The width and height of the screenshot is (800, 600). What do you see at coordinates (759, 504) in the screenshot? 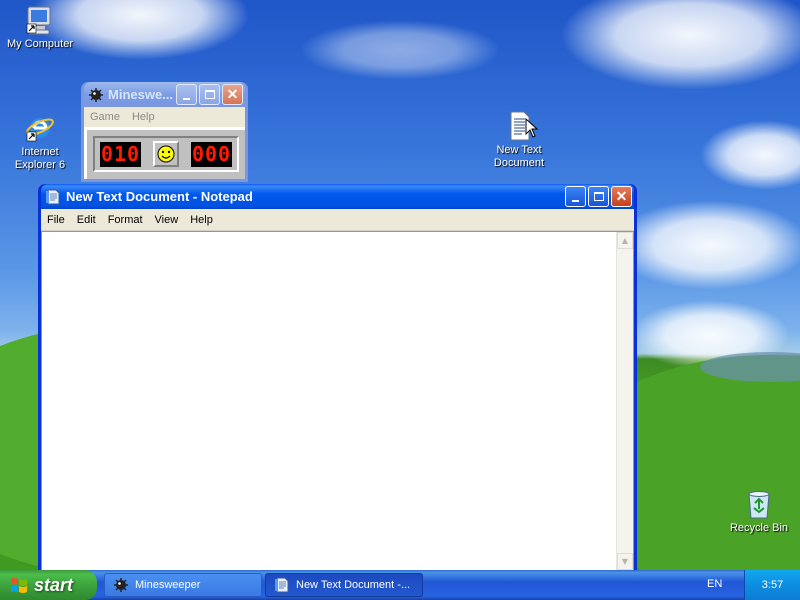
I see `recycle-bin-icon` at bounding box center [759, 504].